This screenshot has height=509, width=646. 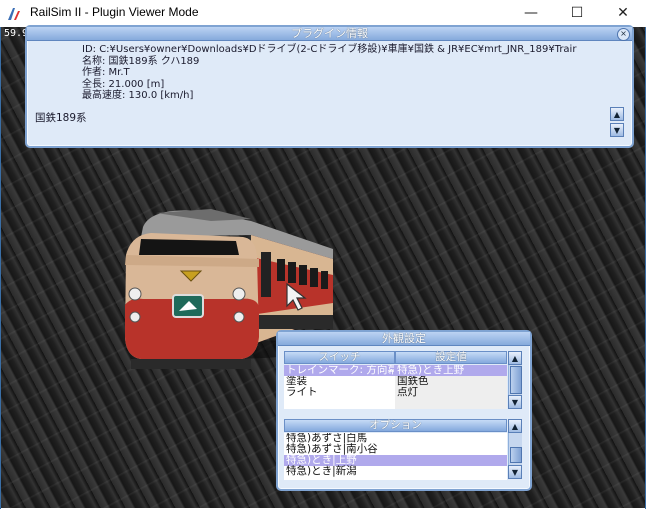 I want to click on plugin-length-line: 全長: 21.000 [m], so click(x=123, y=84).